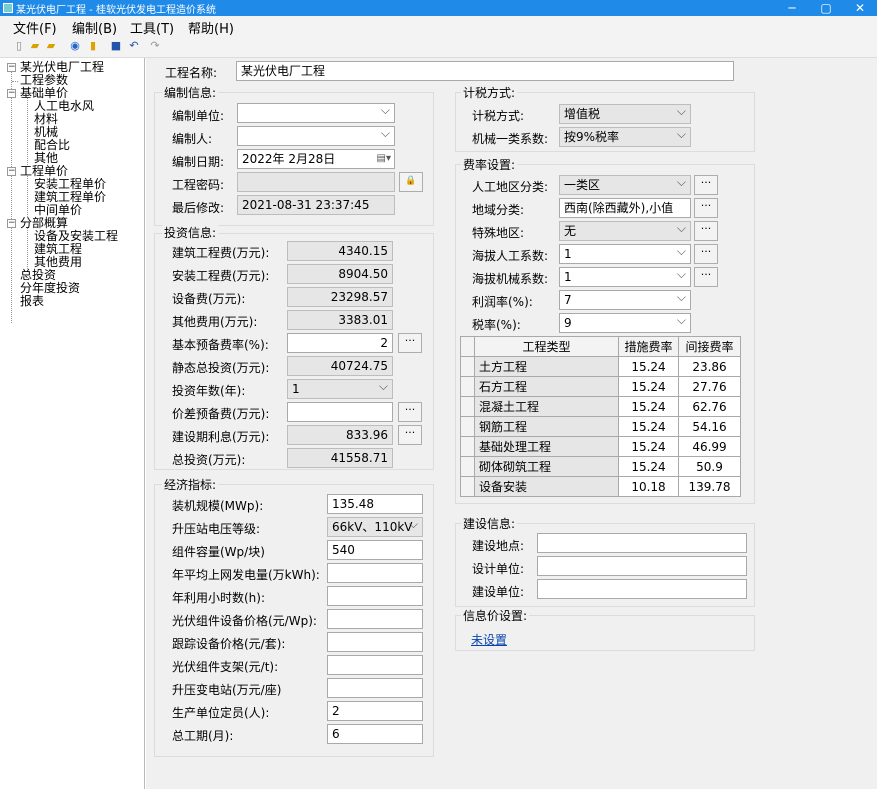 The width and height of the screenshot is (877, 789). I want to click on alt-mach-ellipsis-button: ···, so click(706, 277).